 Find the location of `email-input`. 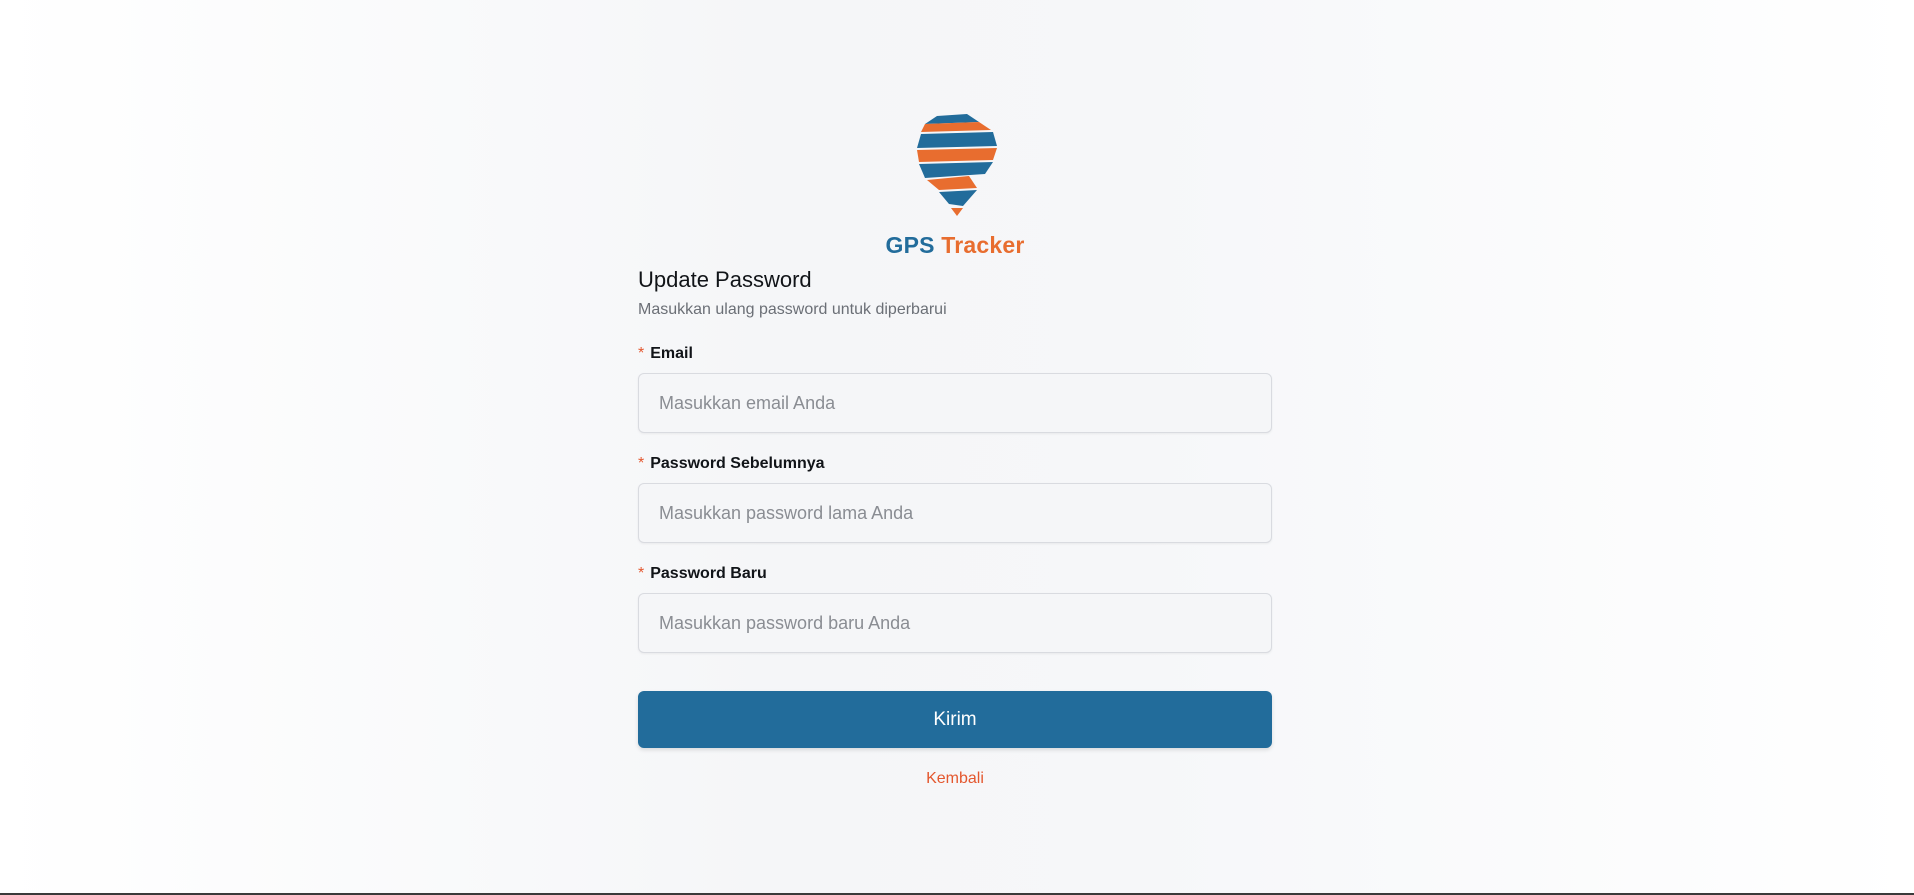

email-input is located at coordinates (955, 403).